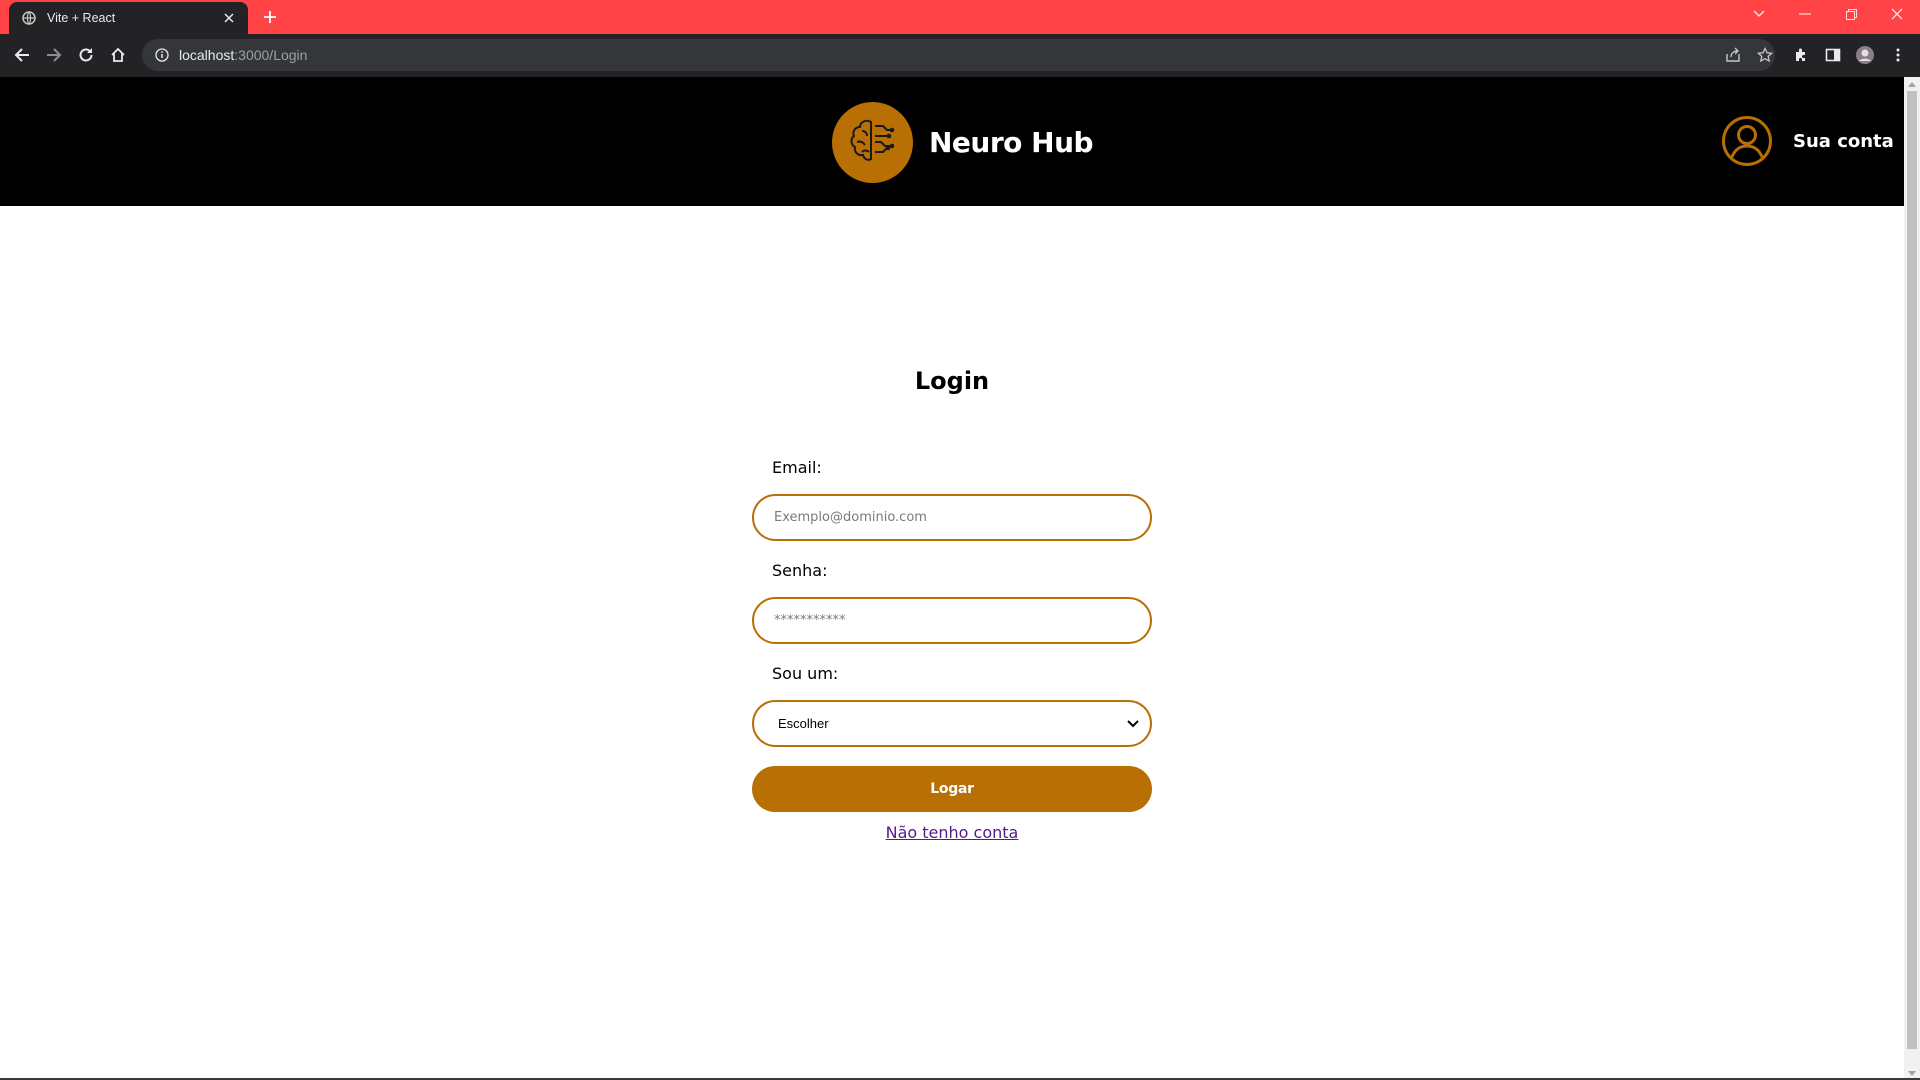 The width and height of the screenshot is (1920, 1080). Describe the element at coordinates (270, 17) in the screenshot. I see `new-tab-icon` at that location.